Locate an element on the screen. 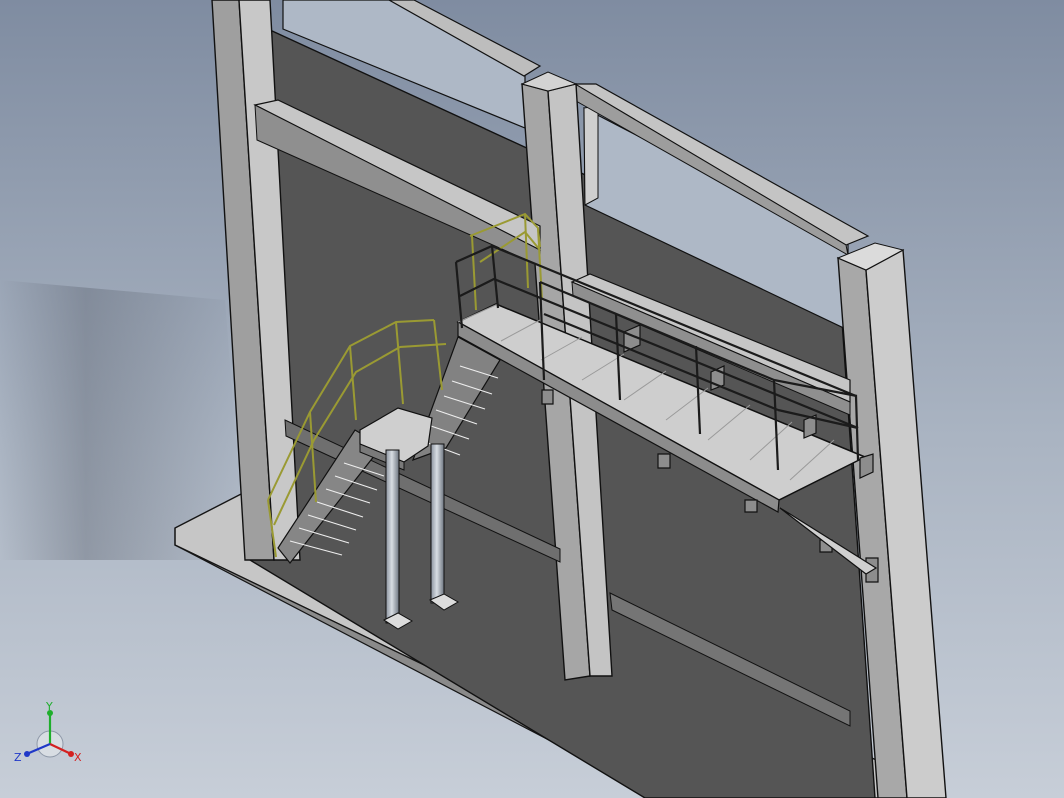 The width and height of the screenshot is (1064, 798). support-post-left is located at coordinates (392, 536).